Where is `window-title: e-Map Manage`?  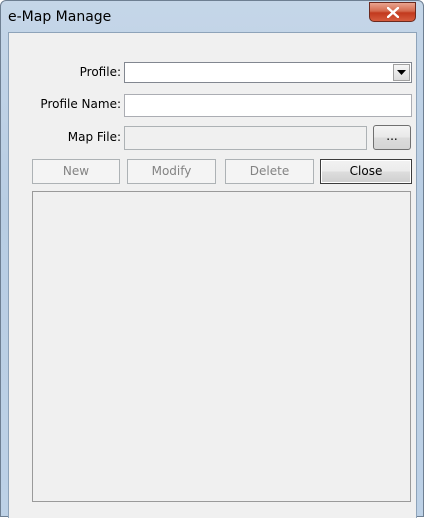 window-title: e-Map Manage is located at coordinates (60, 17).